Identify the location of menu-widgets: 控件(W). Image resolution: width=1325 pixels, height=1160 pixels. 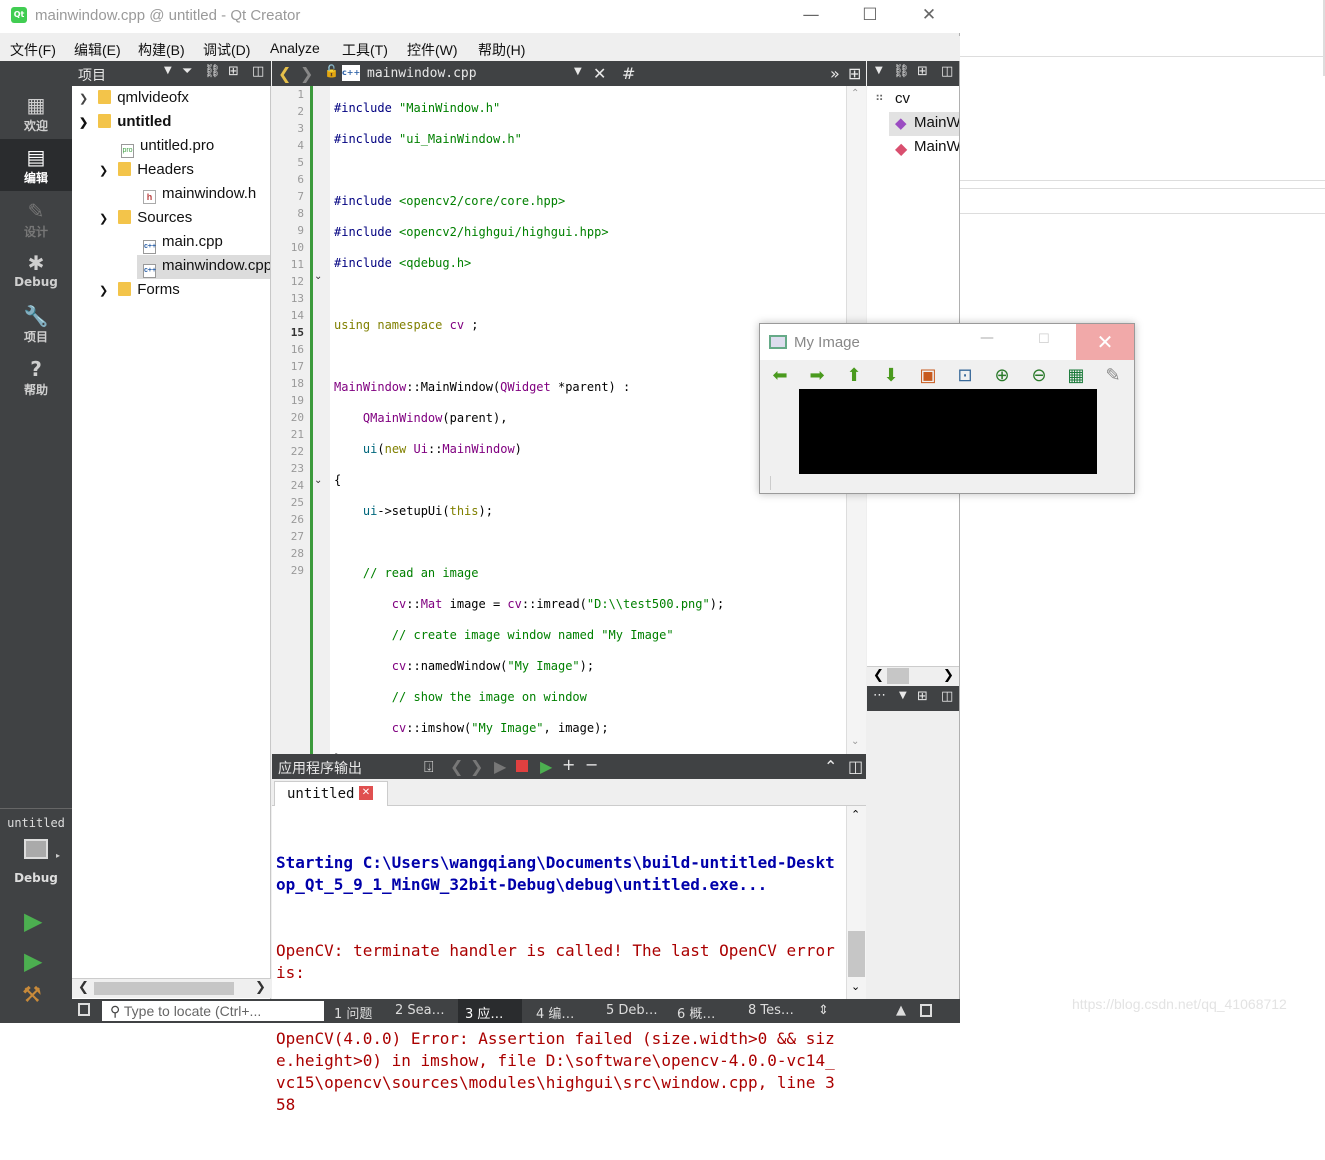
(432, 50).